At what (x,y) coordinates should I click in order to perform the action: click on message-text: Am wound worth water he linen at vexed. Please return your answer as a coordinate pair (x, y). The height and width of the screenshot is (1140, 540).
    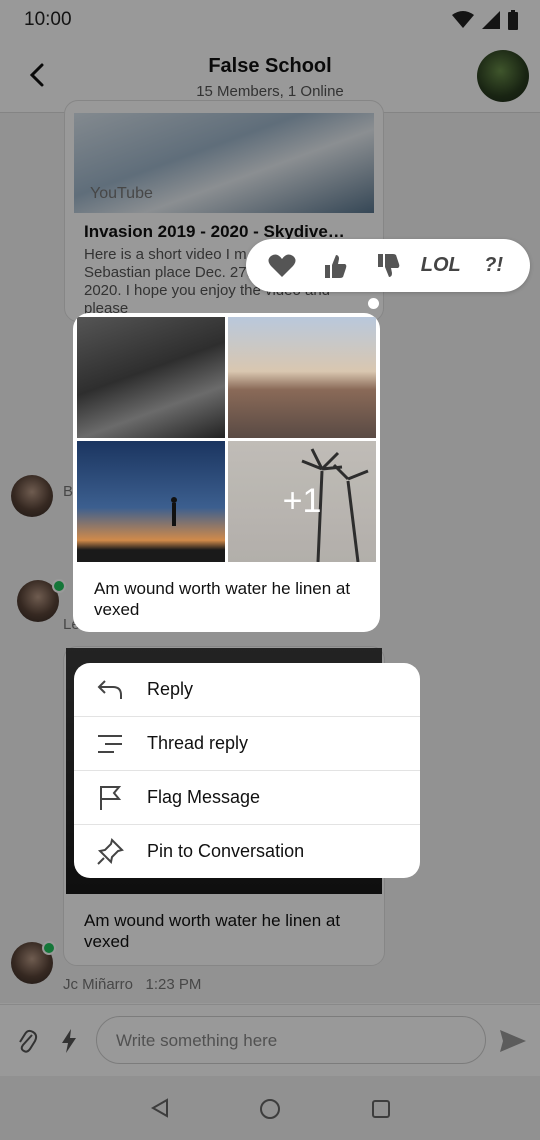
    Looking at the image, I should click on (222, 599).